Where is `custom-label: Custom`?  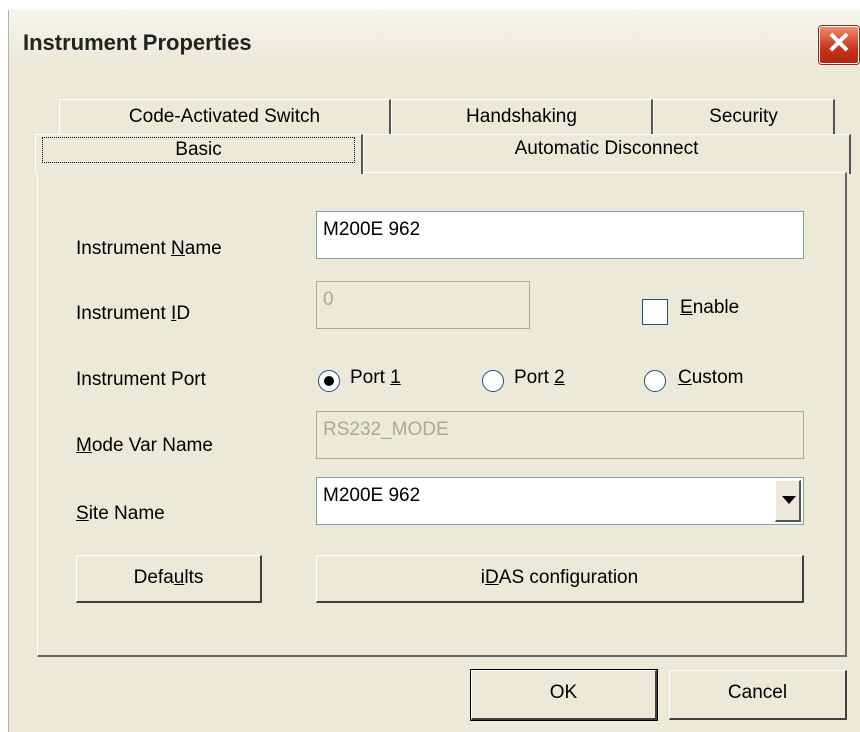
custom-label: Custom is located at coordinates (710, 378).